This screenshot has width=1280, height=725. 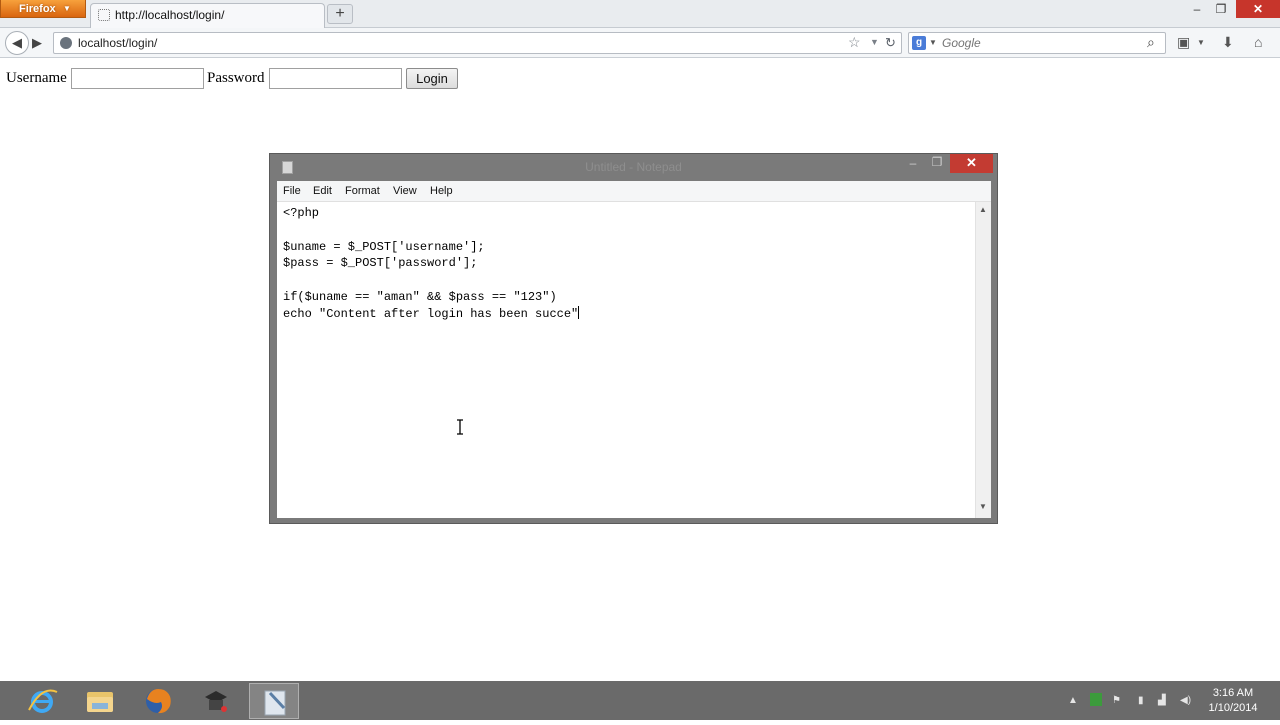 I want to click on window-minimize-button: –, so click(x=1197, y=9).